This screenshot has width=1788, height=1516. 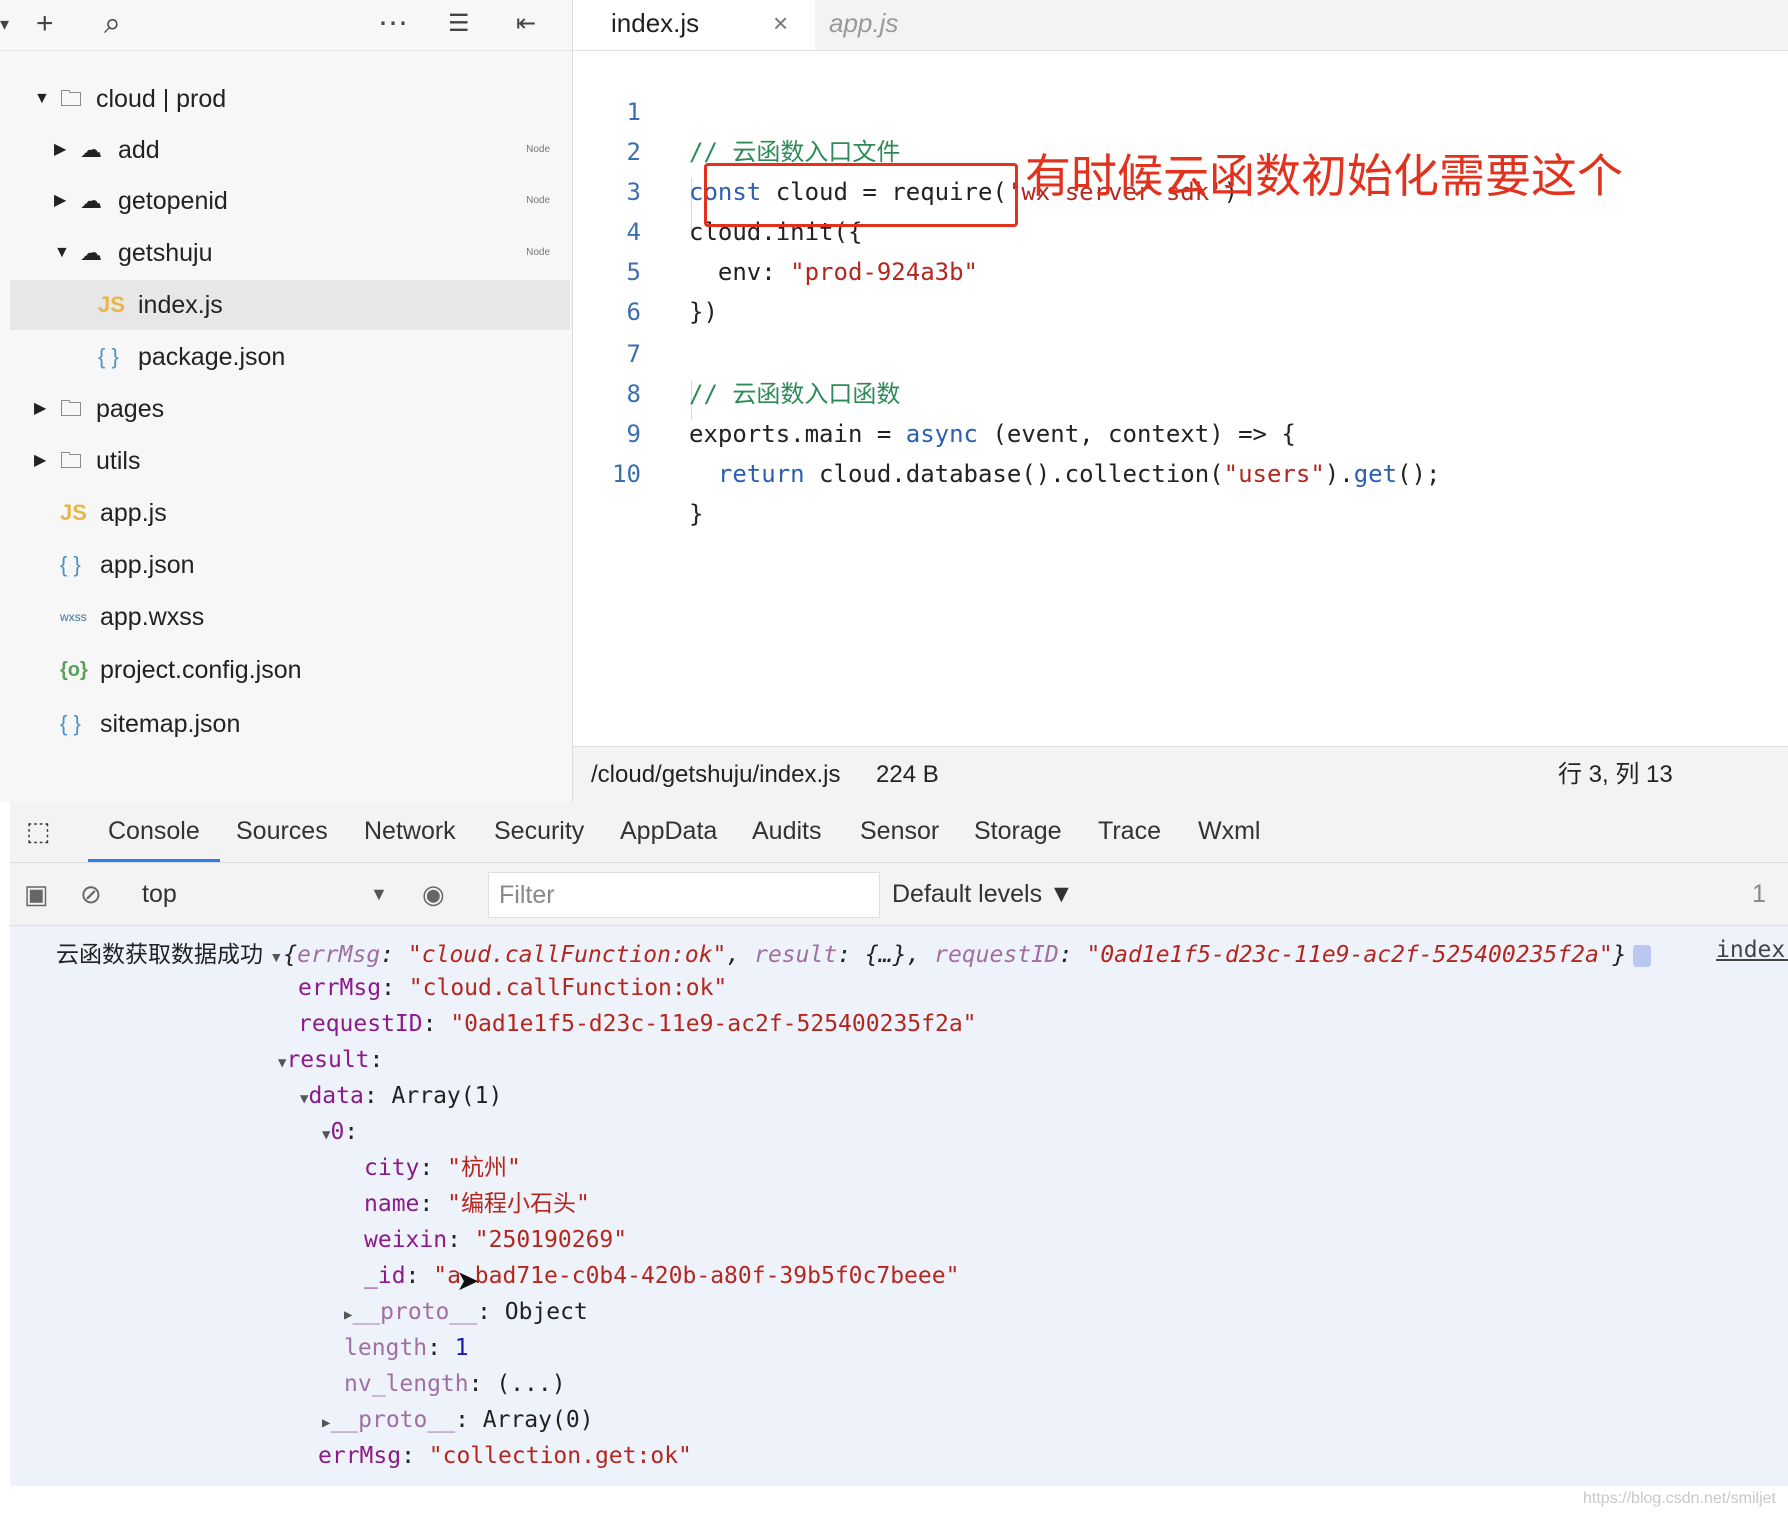 I want to click on prop-row: ▼data: Array(1), so click(x=401, y=1096).